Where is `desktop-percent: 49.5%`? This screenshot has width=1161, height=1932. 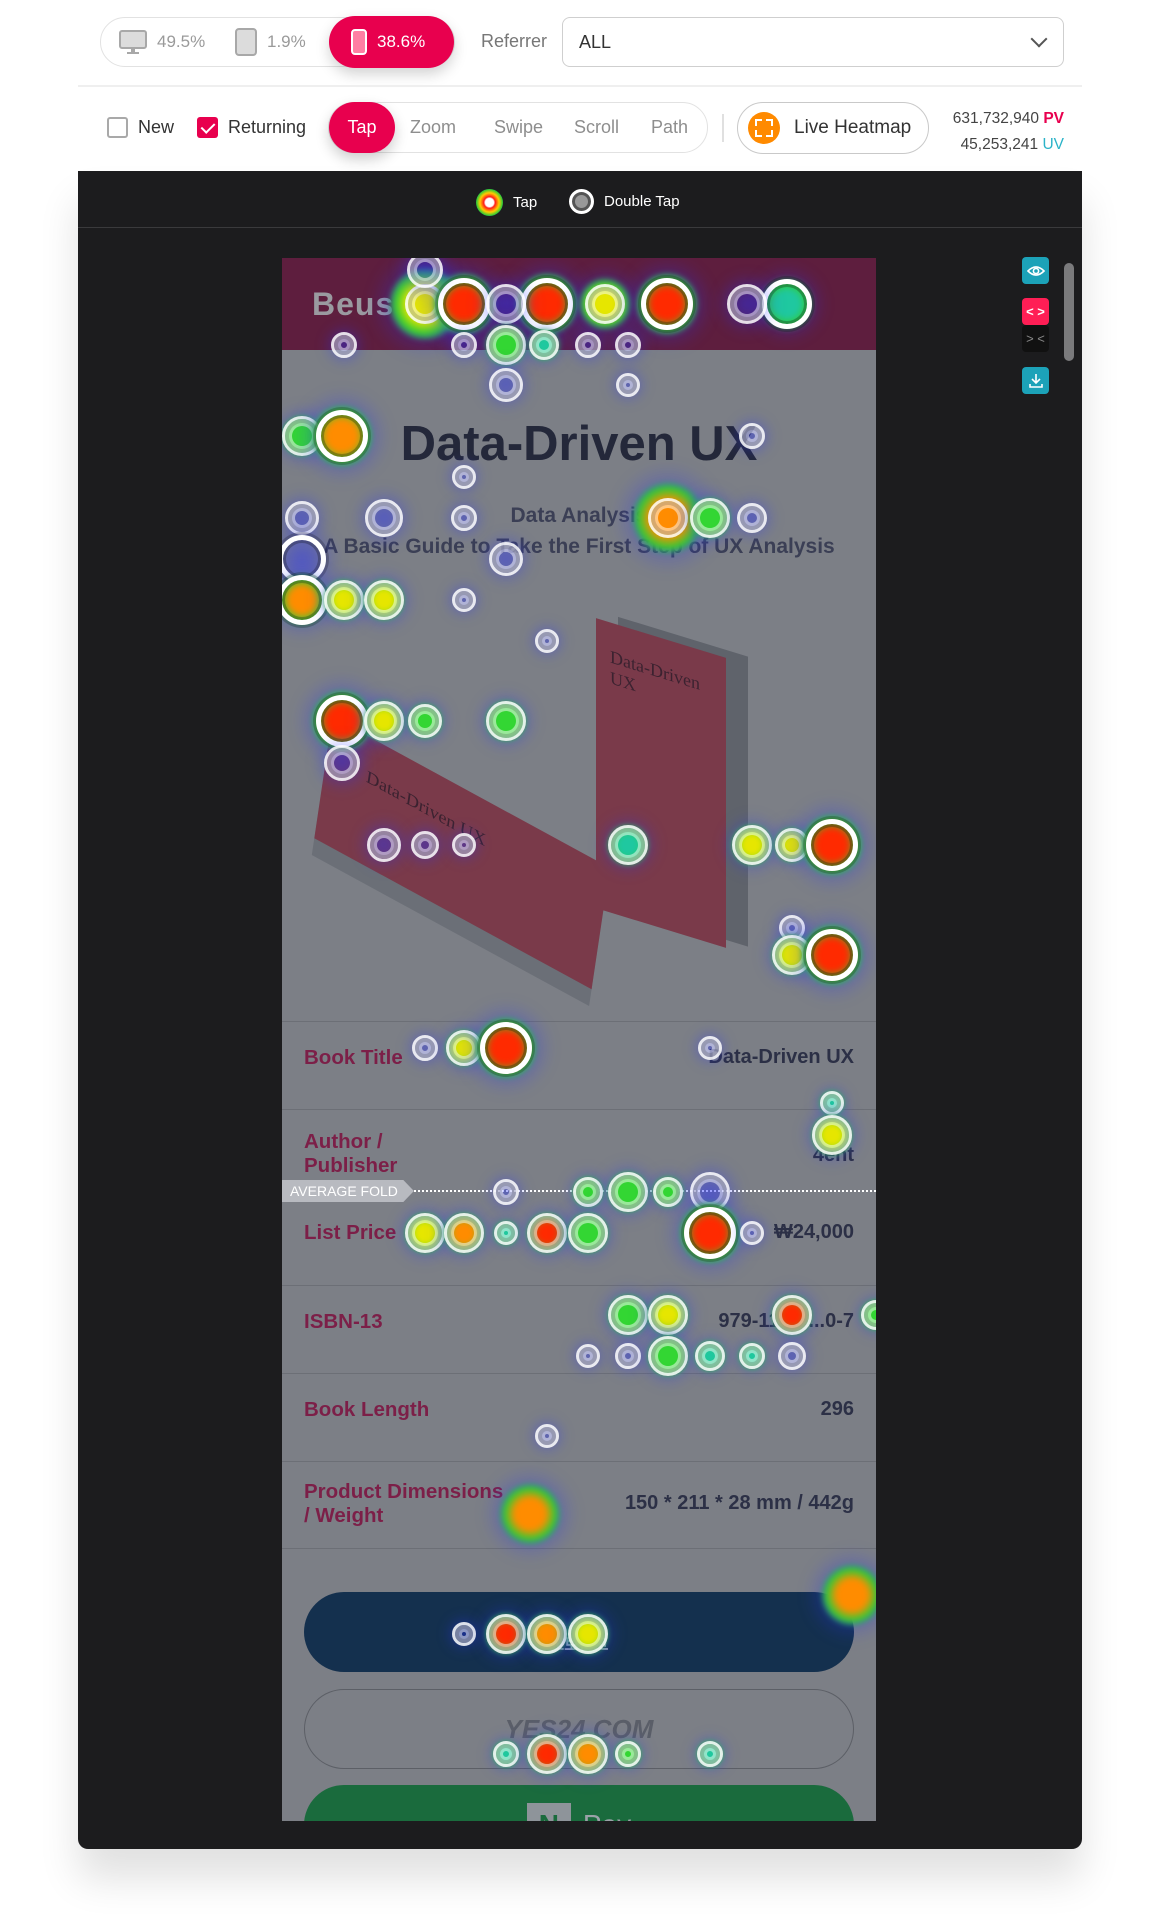
desktop-percent: 49.5% is located at coordinates (181, 41).